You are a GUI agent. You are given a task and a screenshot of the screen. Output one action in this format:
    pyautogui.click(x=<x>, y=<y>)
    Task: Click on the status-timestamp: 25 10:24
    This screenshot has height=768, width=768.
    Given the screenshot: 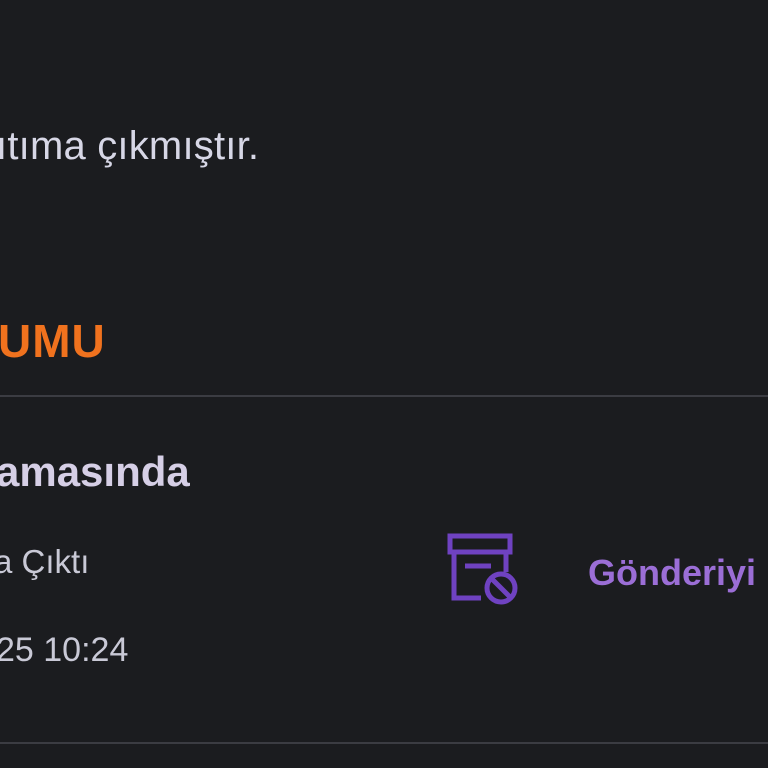 What is the action you would take?
    pyautogui.click(x=64, y=650)
    